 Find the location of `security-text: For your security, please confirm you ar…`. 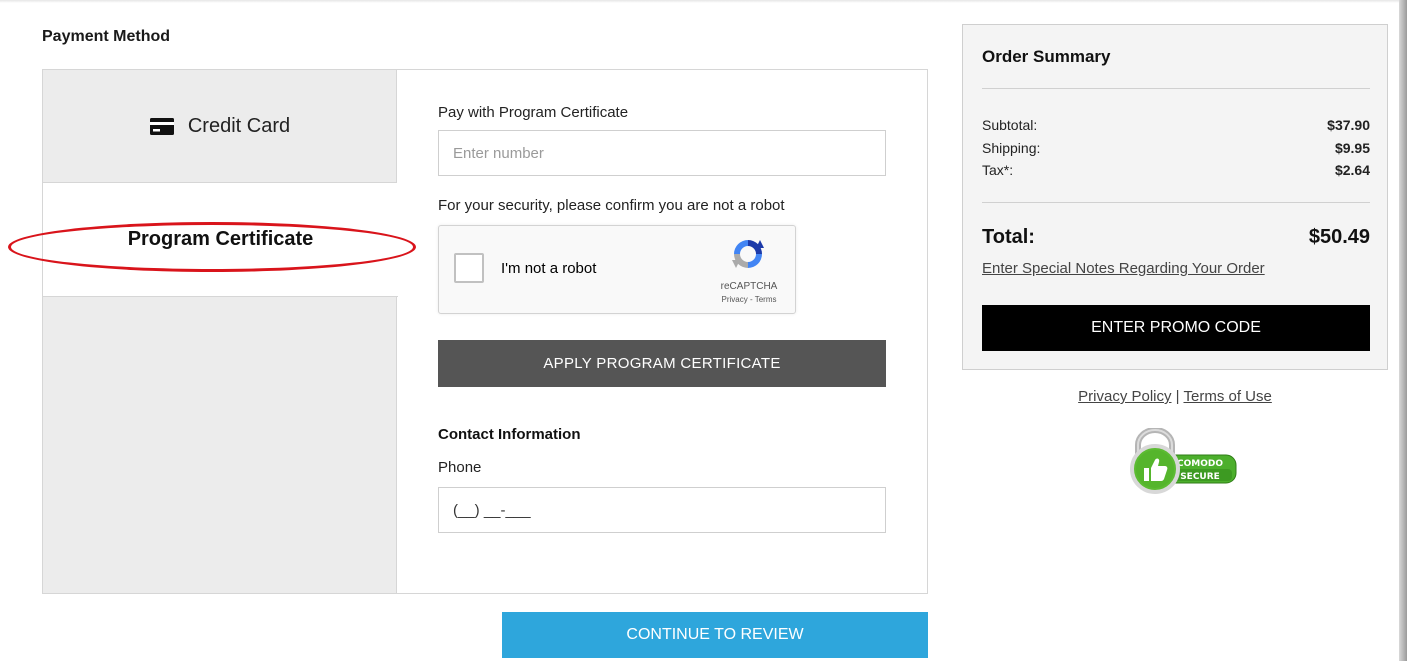

security-text: For your security, please confirm you ar… is located at coordinates (611, 205).